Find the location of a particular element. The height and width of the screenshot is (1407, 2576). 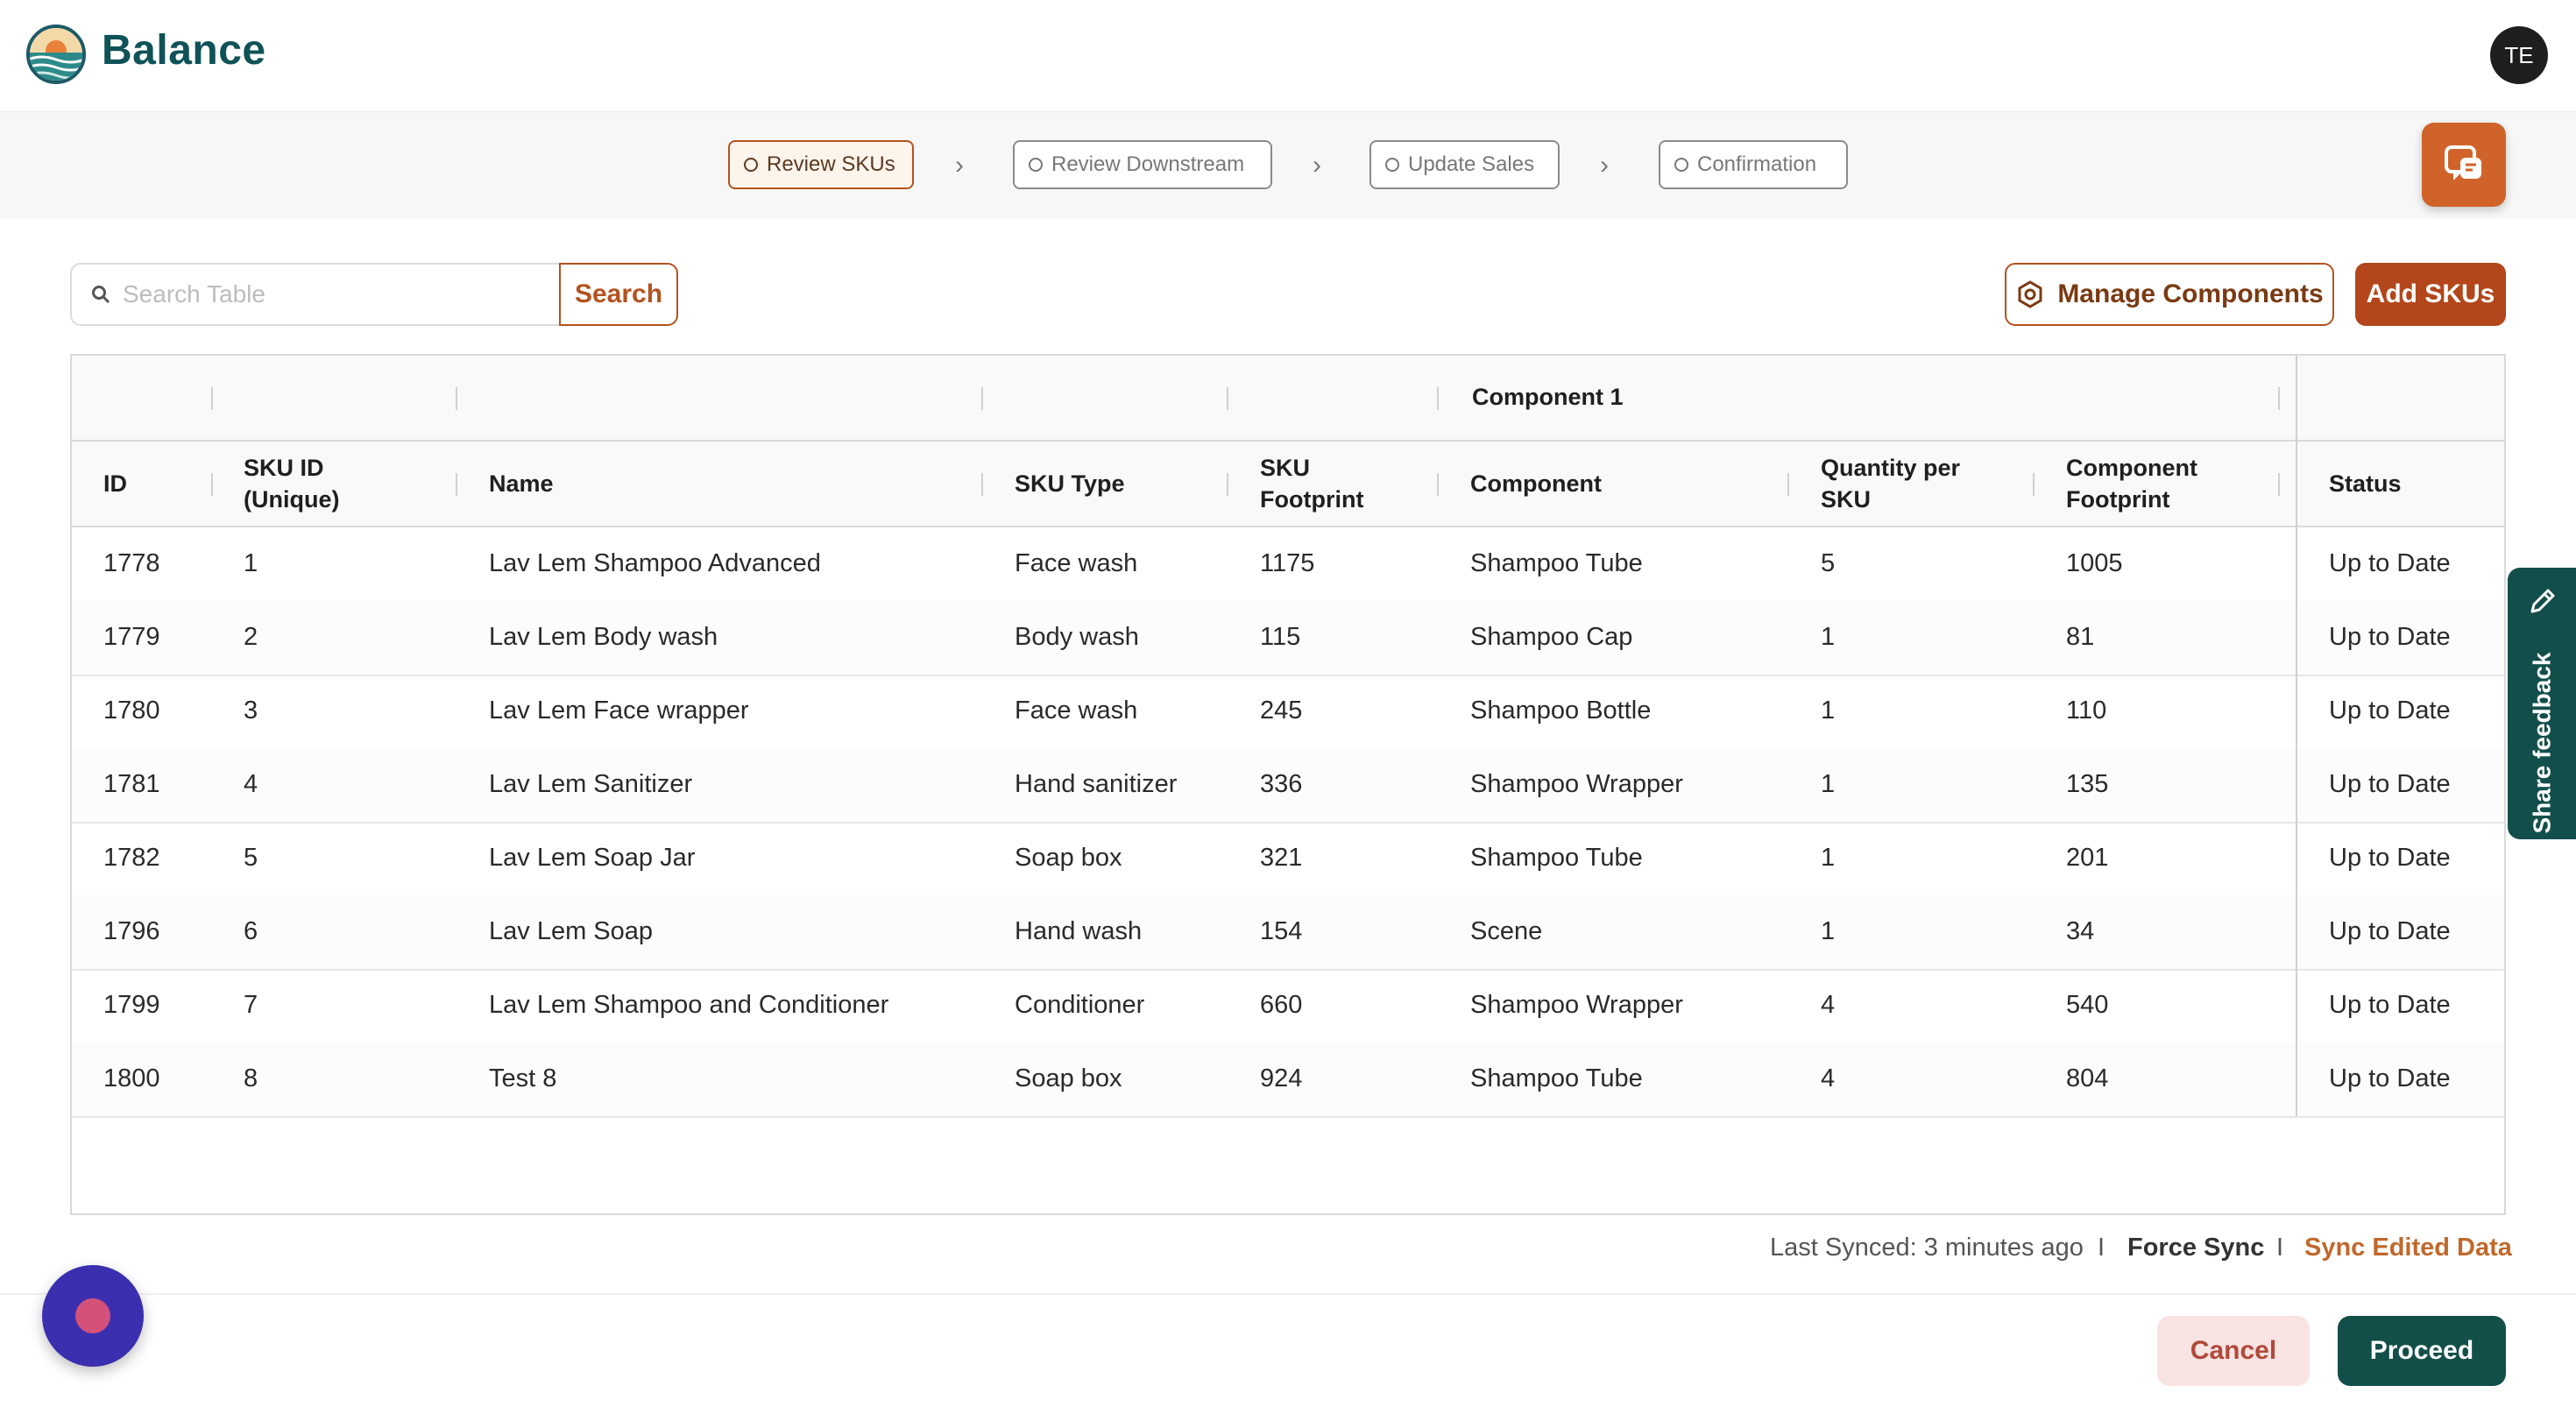

col-header-sku-footprint: SKU Footprint is located at coordinates (1311, 483).